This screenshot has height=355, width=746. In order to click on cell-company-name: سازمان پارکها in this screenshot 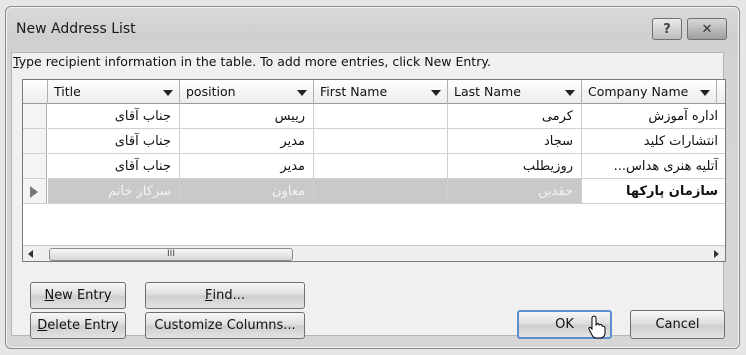, I will do `click(653, 191)`.